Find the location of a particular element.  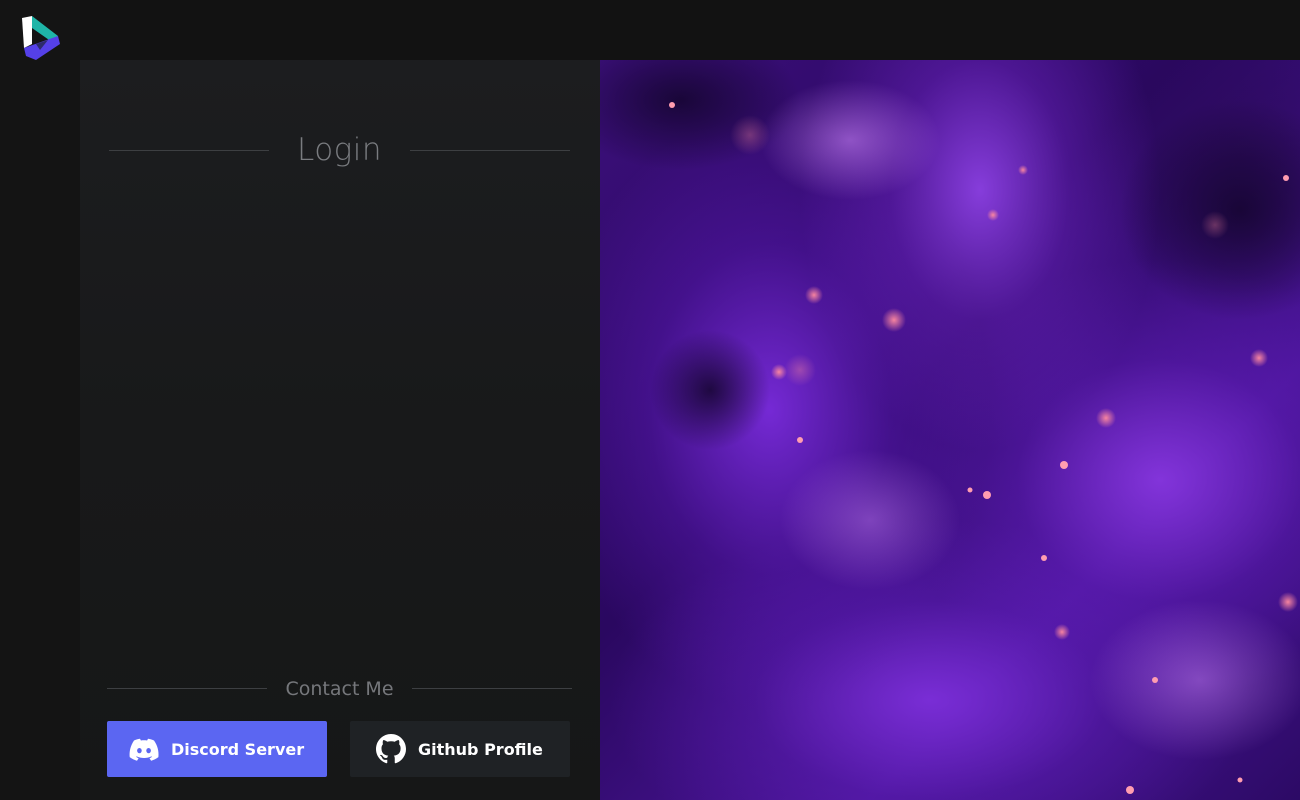

page-title: Login is located at coordinates (339, 150).